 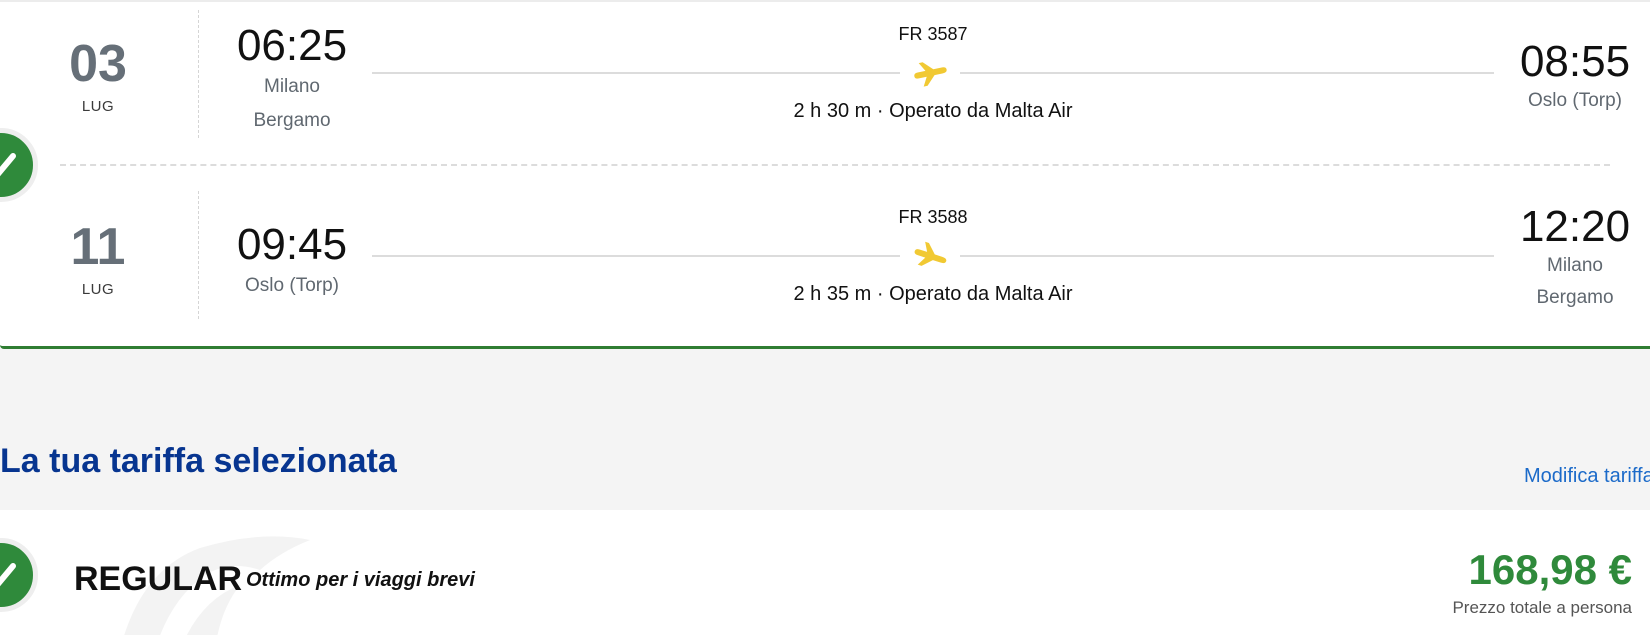 What do you see at coordinates (292, 45) in the screenshot?
I see `outbound-departure-time: 06:25` at bounding box center [292, 45].